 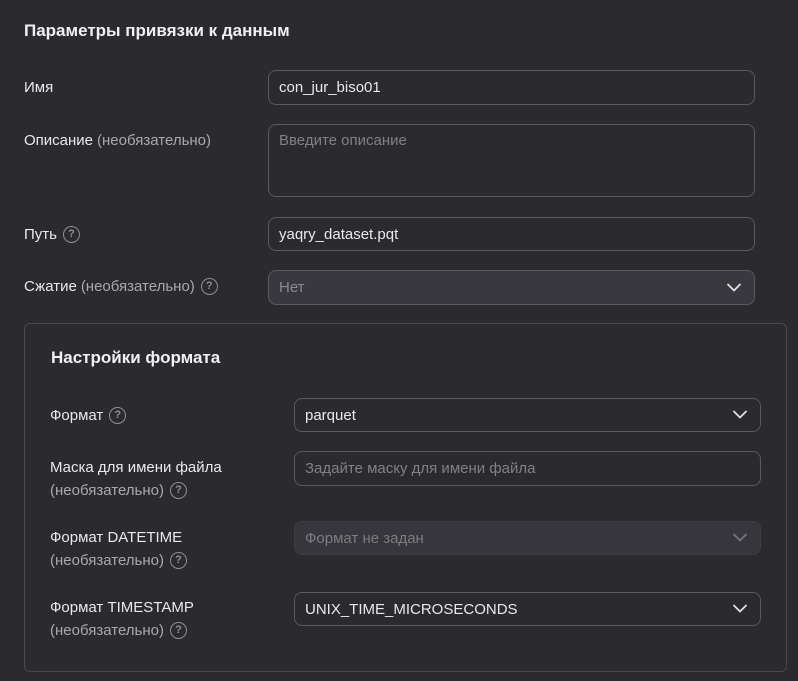 What do you see at coordinates (527, 415) in the screenshot?
I see `format-select: parquet` at bounding box center [527, 415].